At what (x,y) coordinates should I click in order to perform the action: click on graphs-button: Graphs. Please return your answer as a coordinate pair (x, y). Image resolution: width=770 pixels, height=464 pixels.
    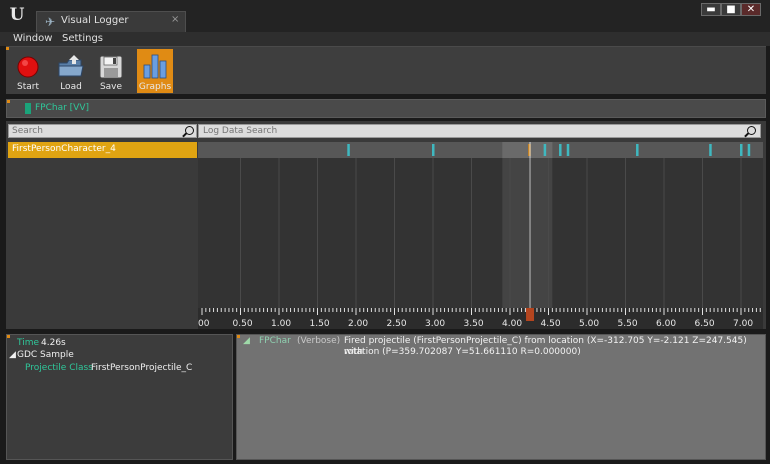
    Looking at the image, I should click on (155, 71).